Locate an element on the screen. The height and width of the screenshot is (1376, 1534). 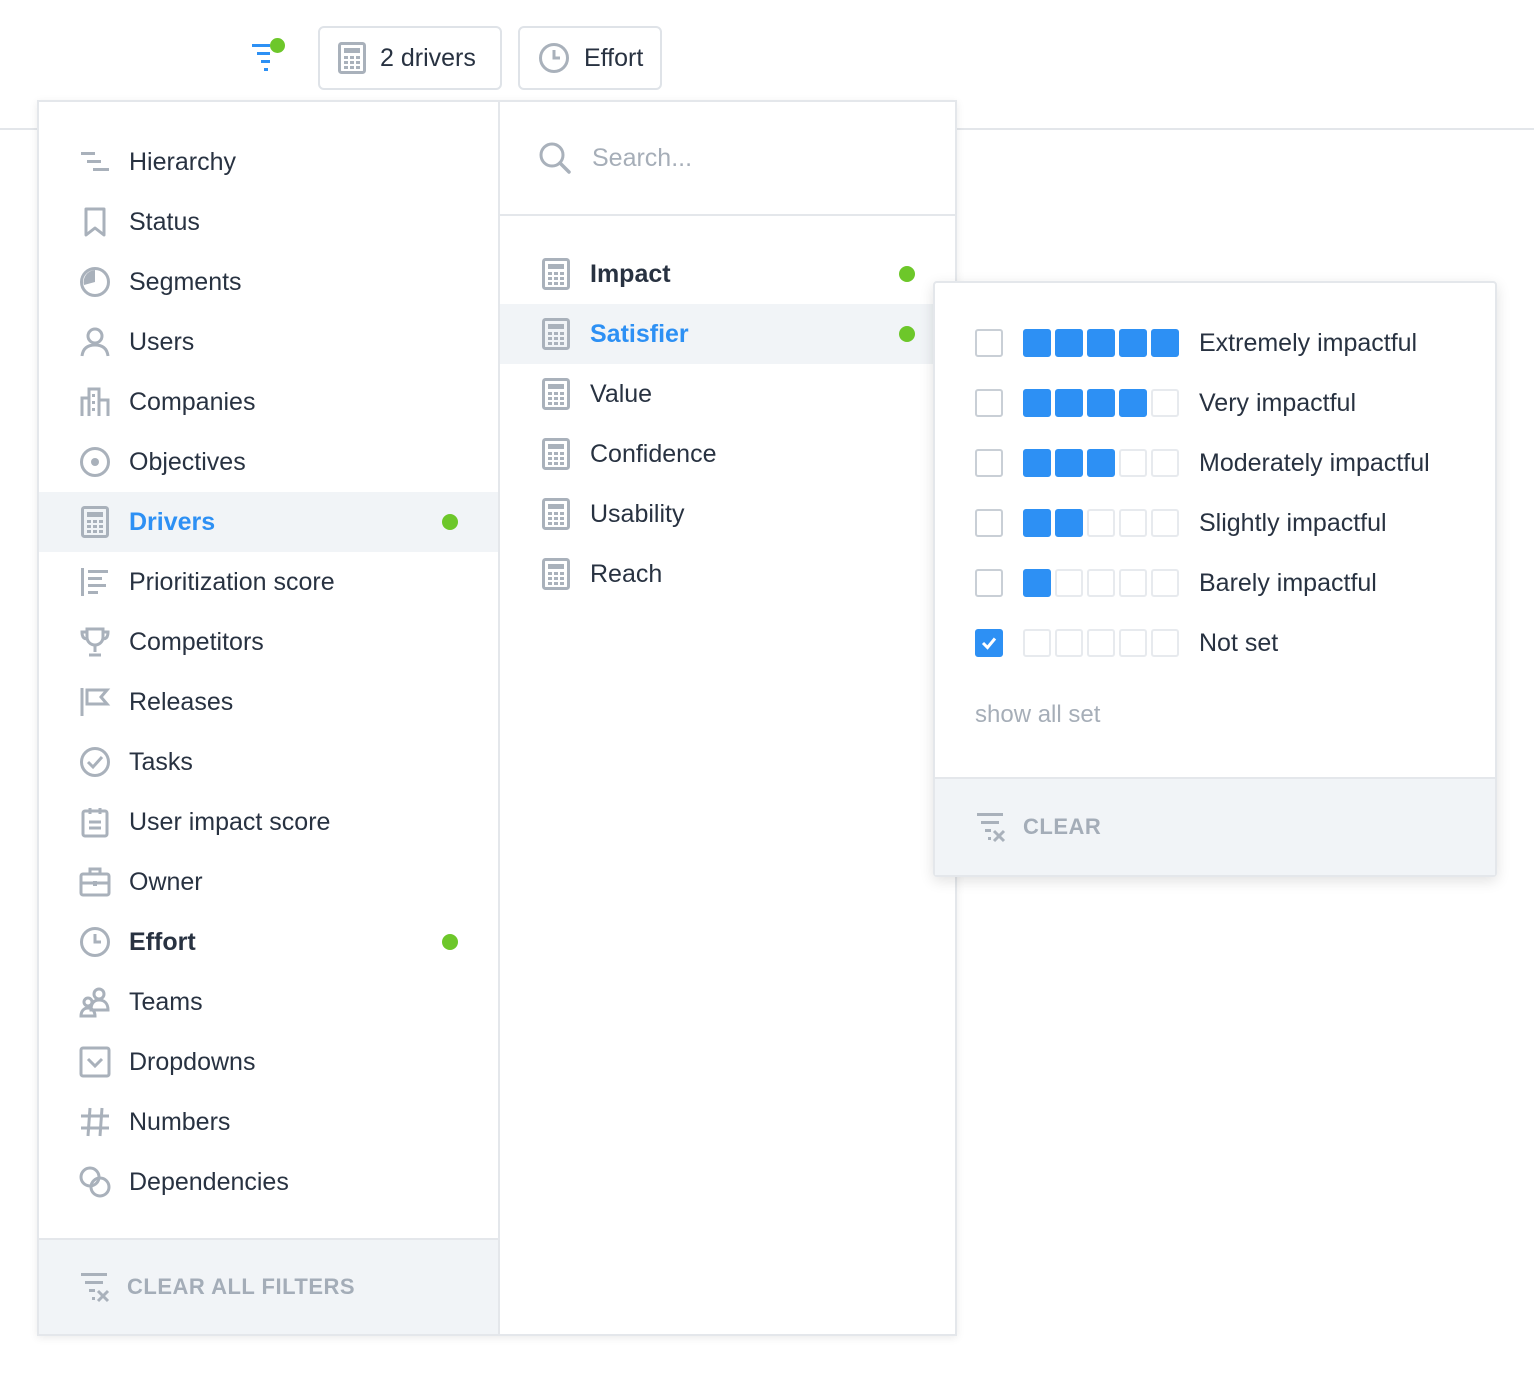
impact-option: Extremely impactful is located at coordinates (1215, 343).